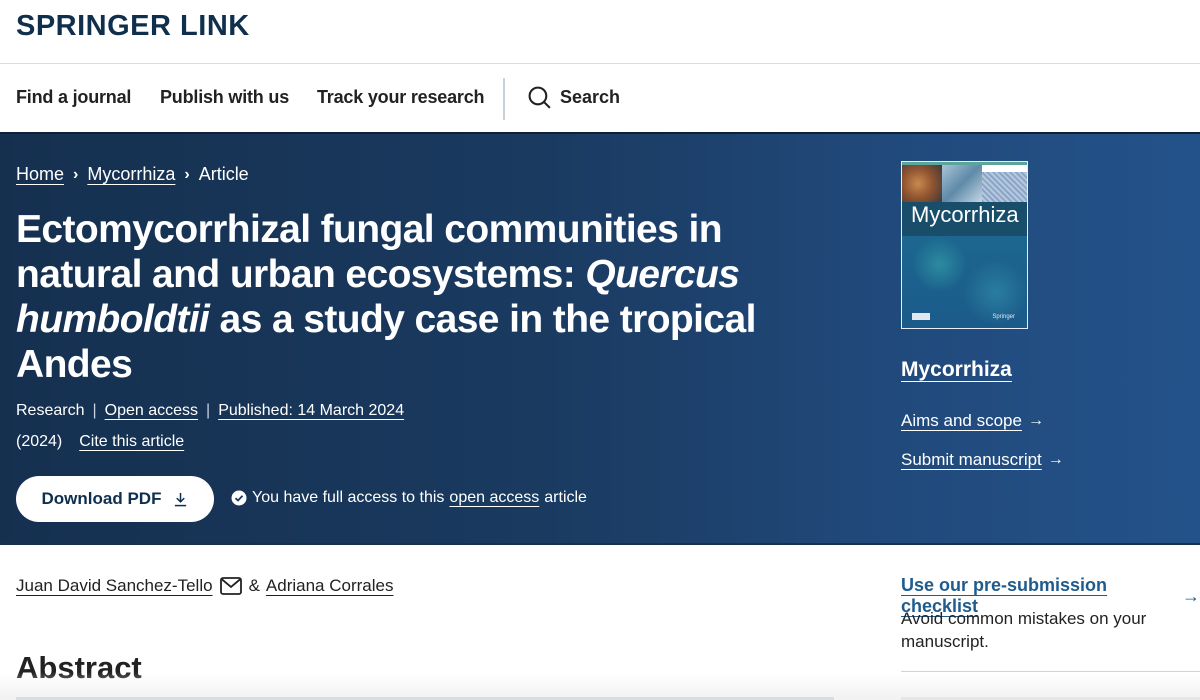 The width and height of the screenshot is (1200, 700). What do you see at coordinates (224, 97) in the screenshot?
I see `nav-publish-with-us: Publish with us` at bounding box center [224, 97].